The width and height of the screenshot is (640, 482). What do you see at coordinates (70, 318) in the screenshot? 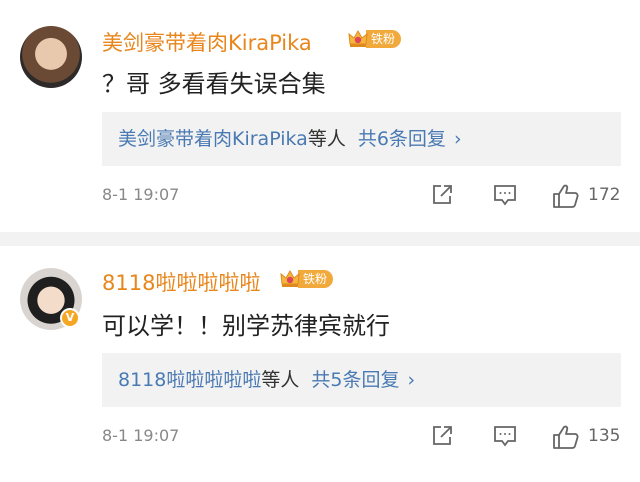
I see `verified-badge-icon: V` at bounding box center [70, 318].